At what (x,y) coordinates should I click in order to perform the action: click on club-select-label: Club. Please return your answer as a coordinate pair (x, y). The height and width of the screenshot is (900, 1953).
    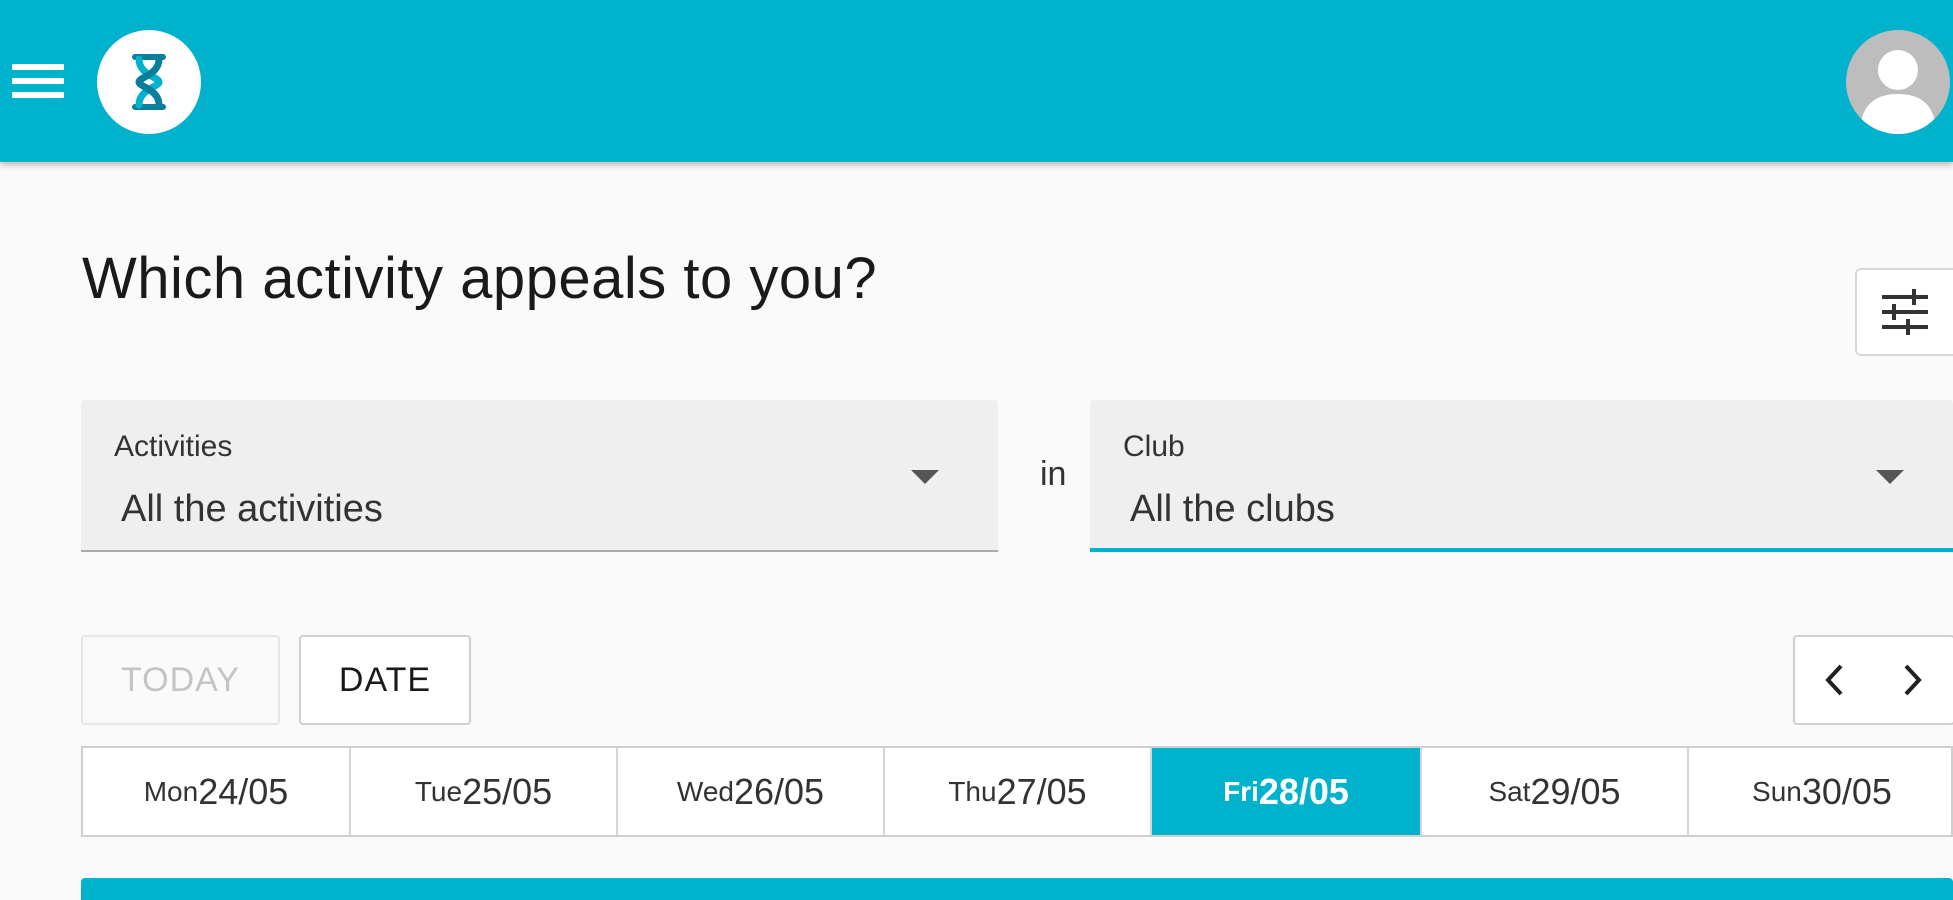
    Looking at the image, I should click on (1154, 446).